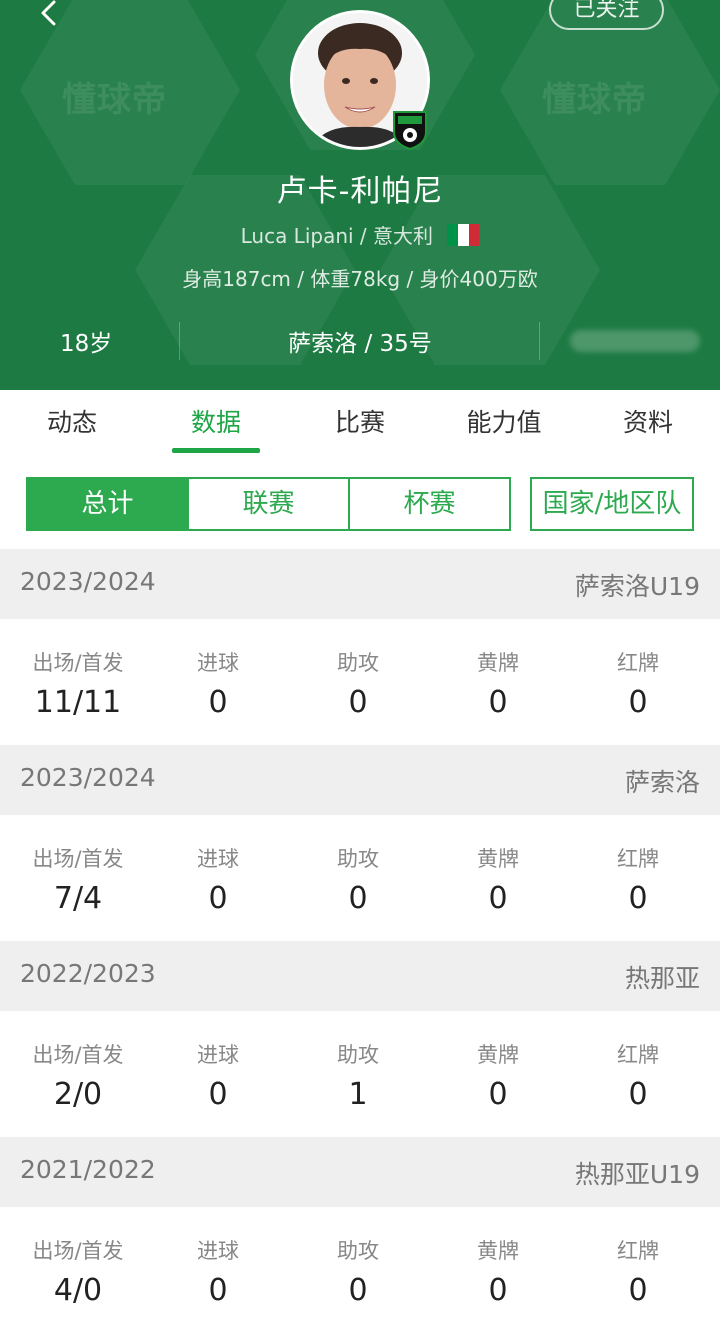  Describe the element at coordinates (216, 450) in the screenshot. I see `active-tab-indicator` at that location.